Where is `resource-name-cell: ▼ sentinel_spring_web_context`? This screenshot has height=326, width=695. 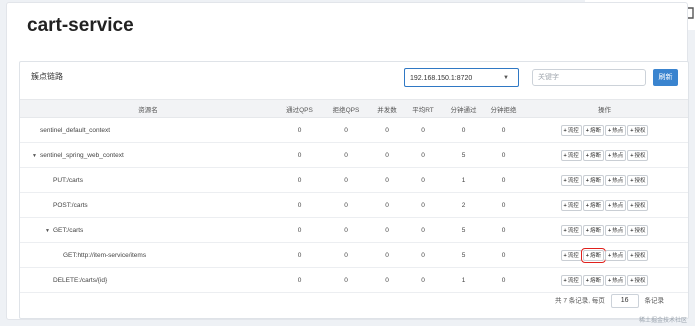 resource-name-cell: ▼ sentinel_spring_web_context is located at coordinates (148, 155).